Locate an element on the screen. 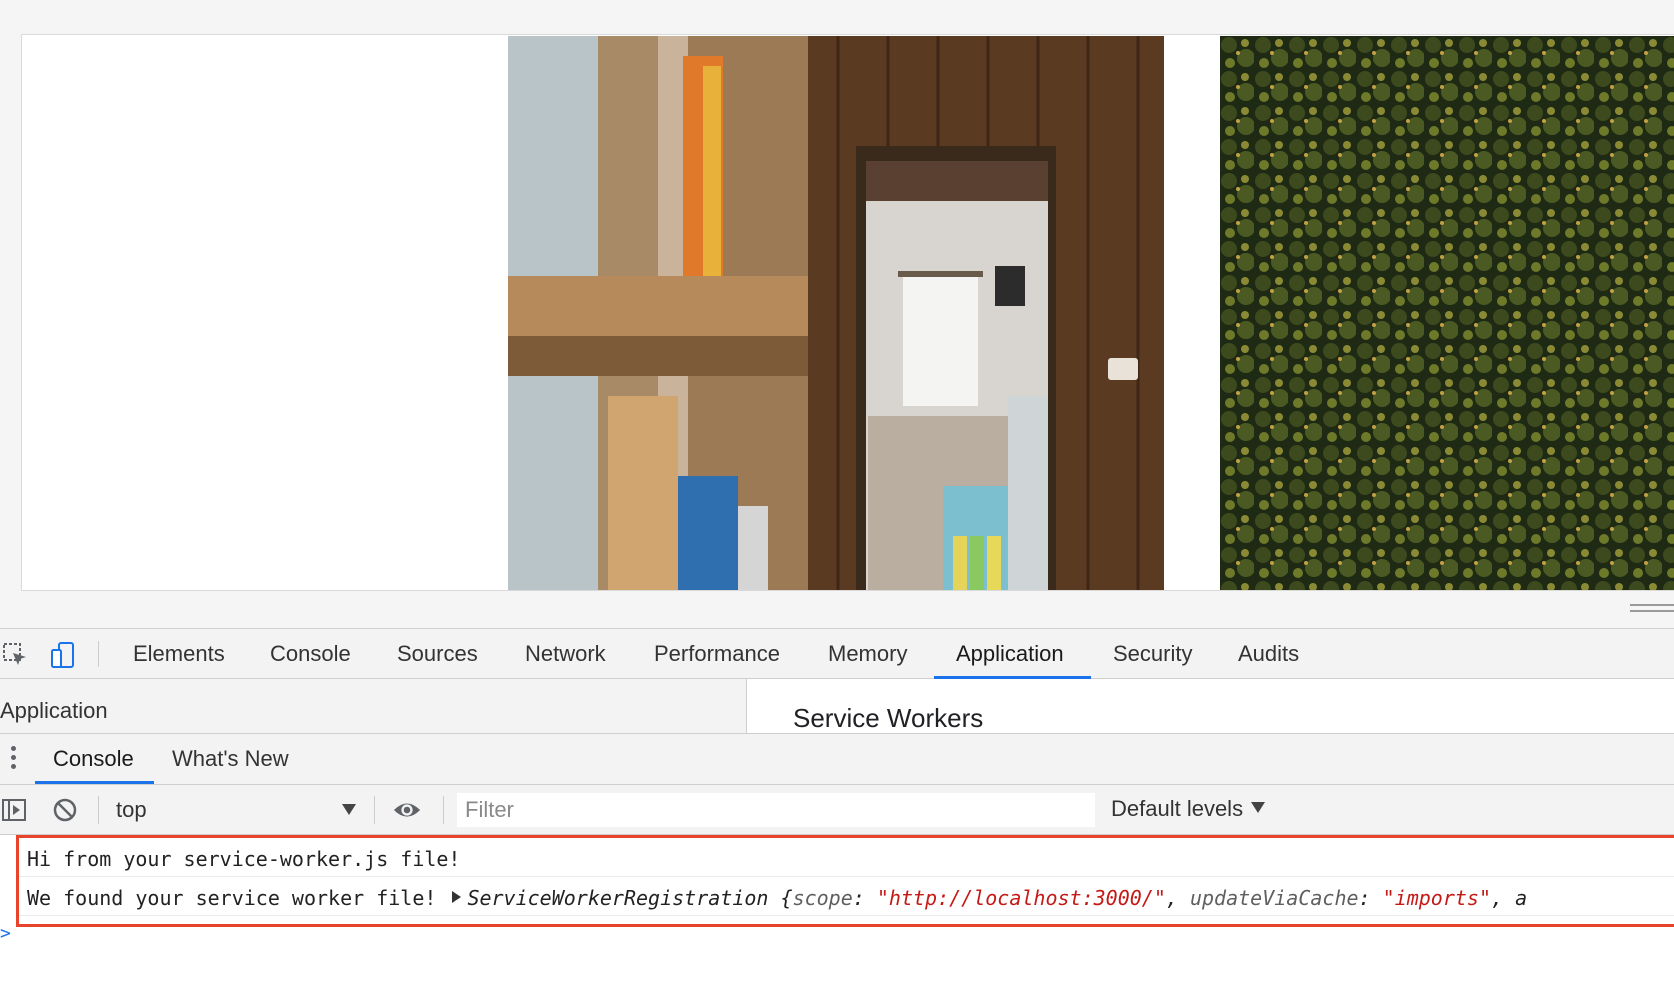 The width and height of the screenshot is (1674, 1001). log-levels-dropdown: Default levels is located at coordinates (1188, 809).